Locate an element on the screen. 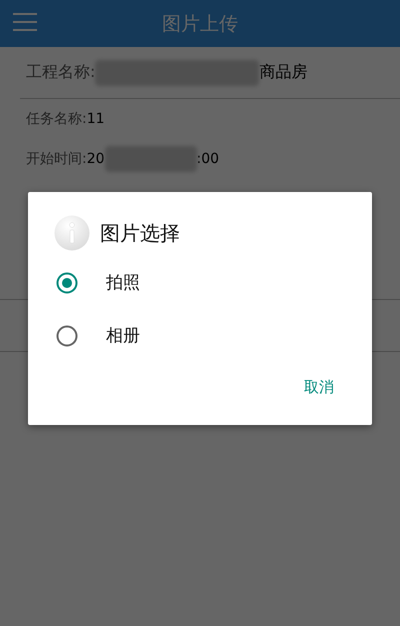 Image resolution: width=400 pixels, height=626 pixels. app-title: 图片上传 is located at coordinates (200, 24).